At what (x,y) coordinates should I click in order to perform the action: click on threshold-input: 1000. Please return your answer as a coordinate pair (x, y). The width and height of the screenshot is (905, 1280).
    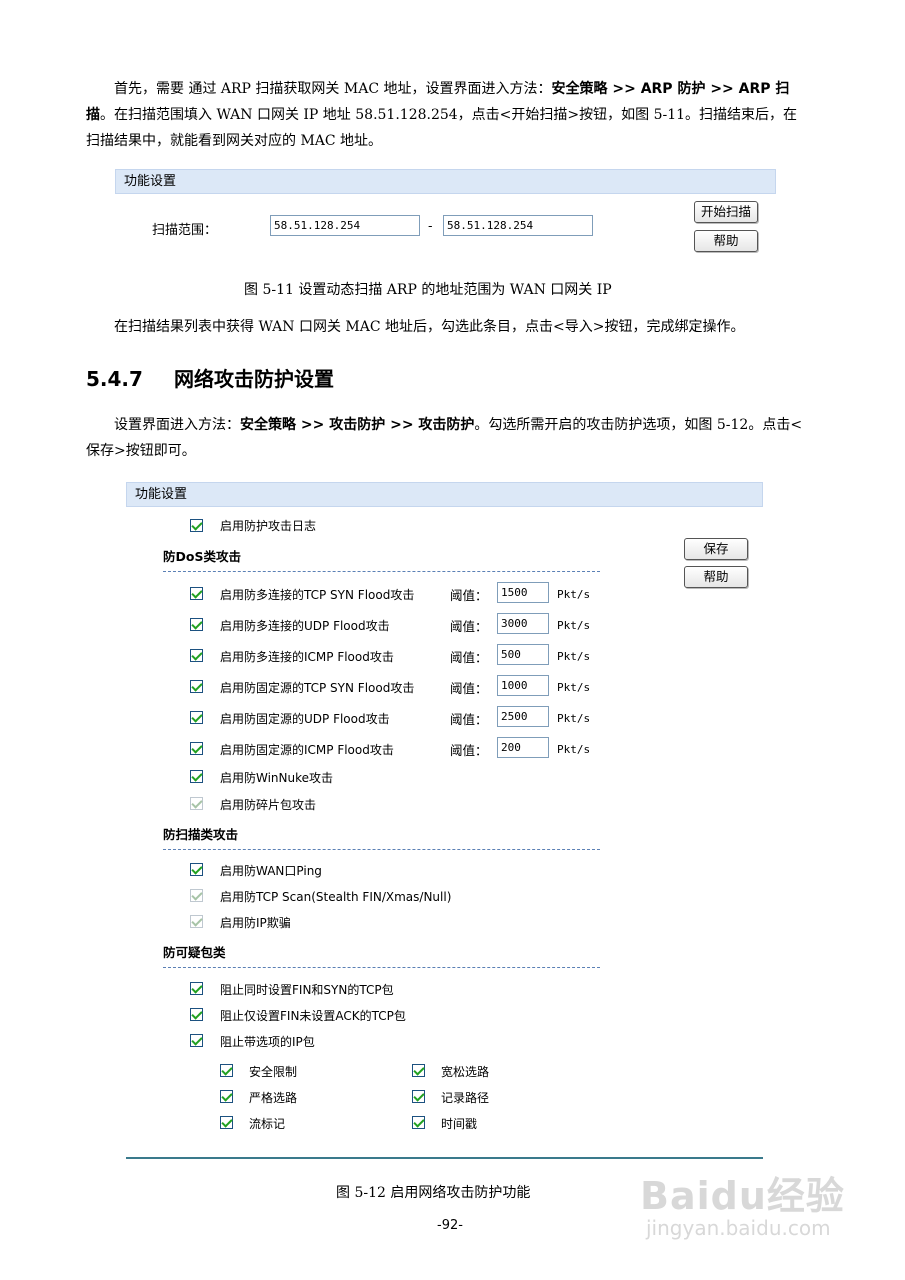
    Looking at the image, I should click on (523, 685).